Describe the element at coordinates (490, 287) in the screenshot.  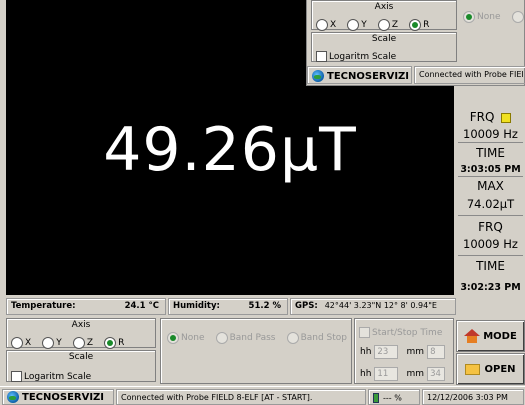
I see `max-time-value: 3:02:23 PM` at that location.